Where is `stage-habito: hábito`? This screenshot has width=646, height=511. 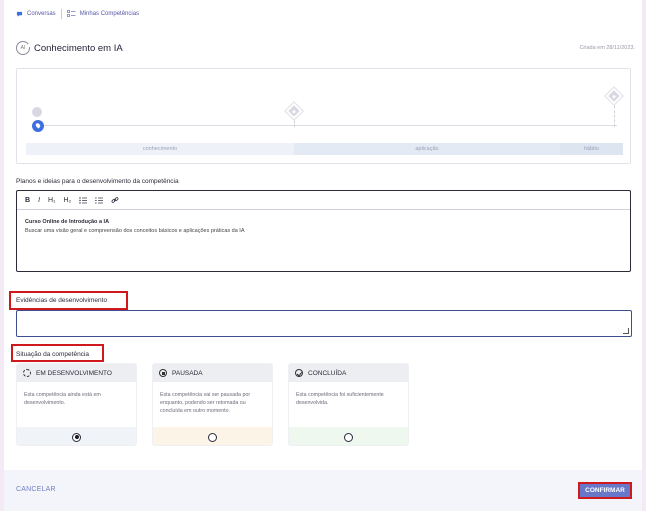 stage-habito: hábito is located at coordinates (591, 149).